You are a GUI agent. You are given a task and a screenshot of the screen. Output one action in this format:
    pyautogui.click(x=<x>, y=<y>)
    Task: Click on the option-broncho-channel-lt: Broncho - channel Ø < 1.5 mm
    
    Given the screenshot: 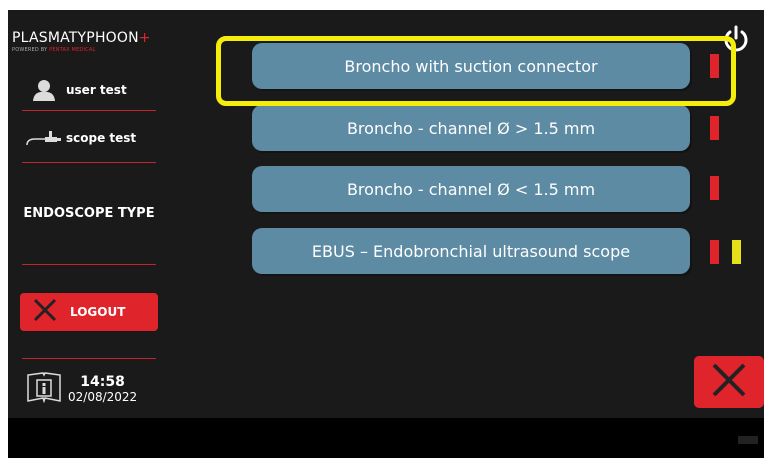 What is the action you would take?
    pyautogui.click(x=471, y=189)
    